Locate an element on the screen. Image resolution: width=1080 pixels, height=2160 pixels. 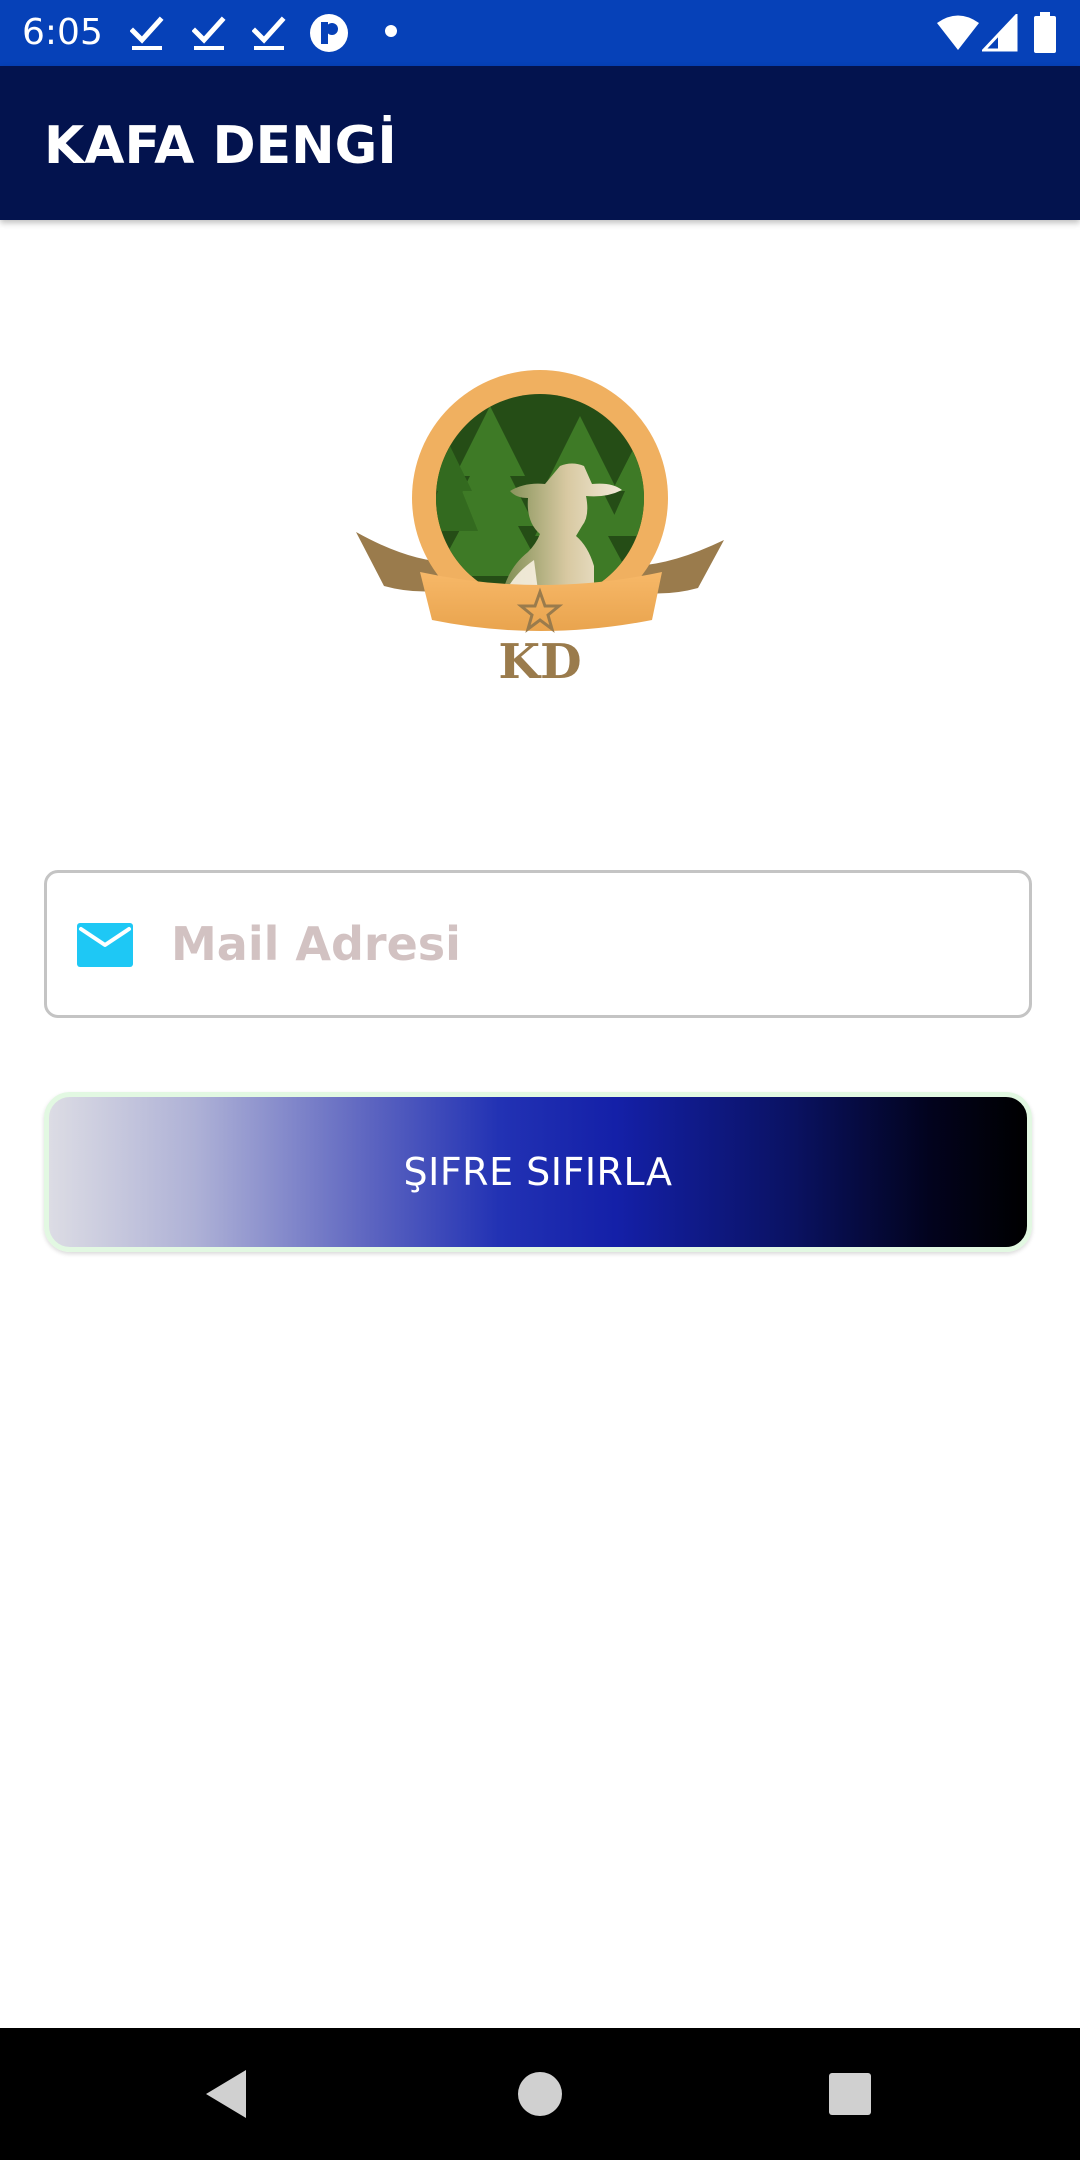
navigation-bar is located at coordinates (540, 2094).